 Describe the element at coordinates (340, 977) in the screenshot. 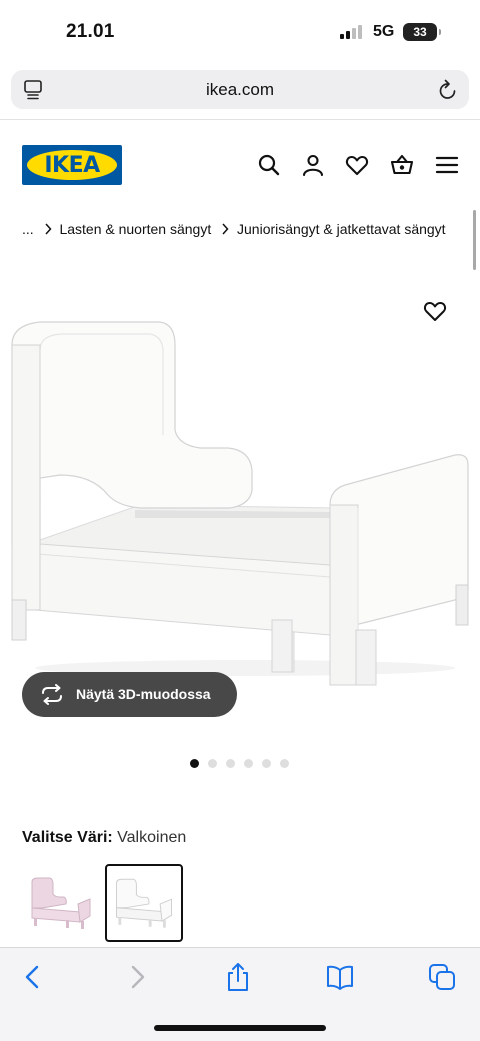

I see `bookmarks-icon` at that location.